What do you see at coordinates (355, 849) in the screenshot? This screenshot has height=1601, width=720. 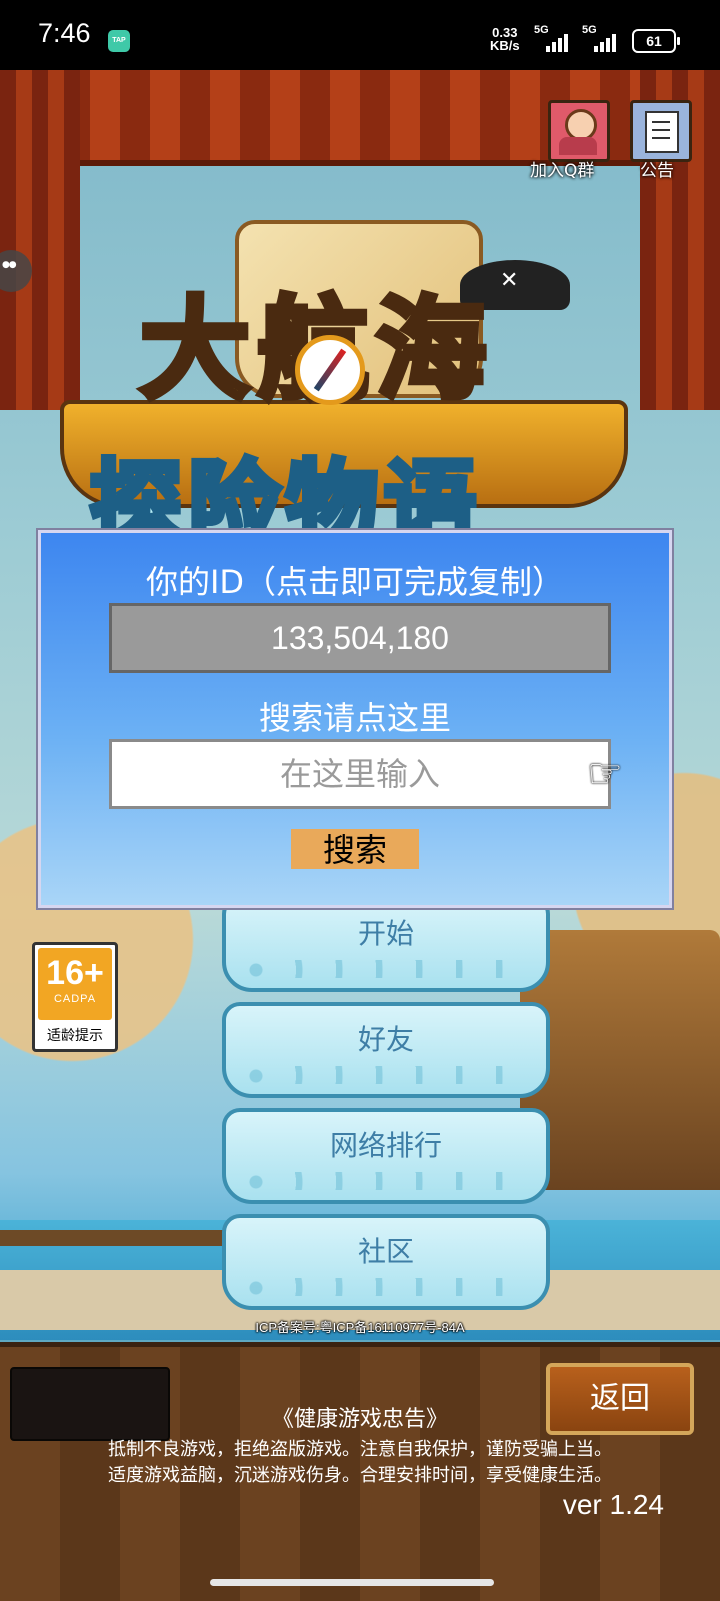 I see `search-button: 搜索` at bounding box center [355, 849].